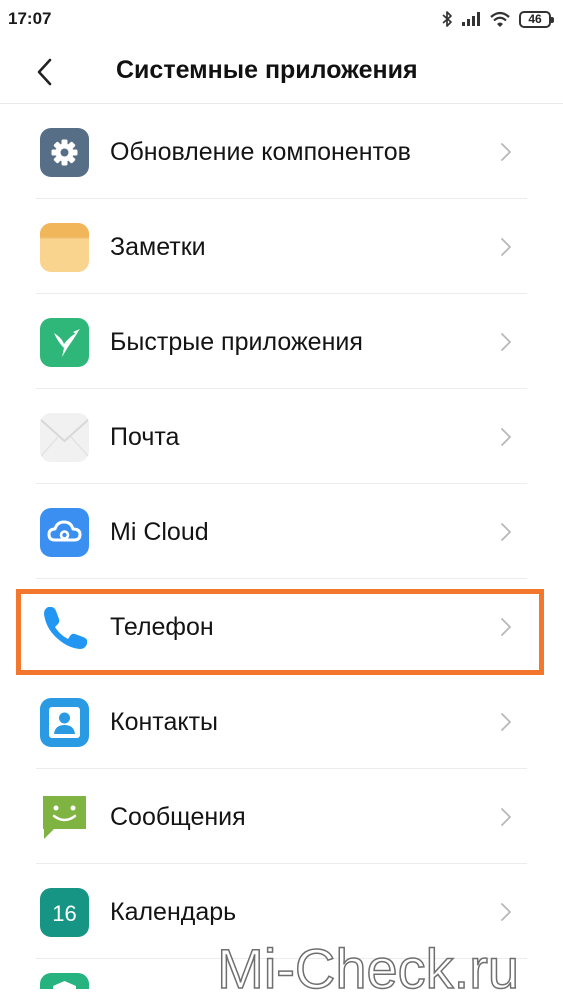 The width and height of the screenshot is (563, 1001). What do you see at coordinates (64, 722) in the screenshot?
I see `contact-icon` at bounding box center [64, 722].